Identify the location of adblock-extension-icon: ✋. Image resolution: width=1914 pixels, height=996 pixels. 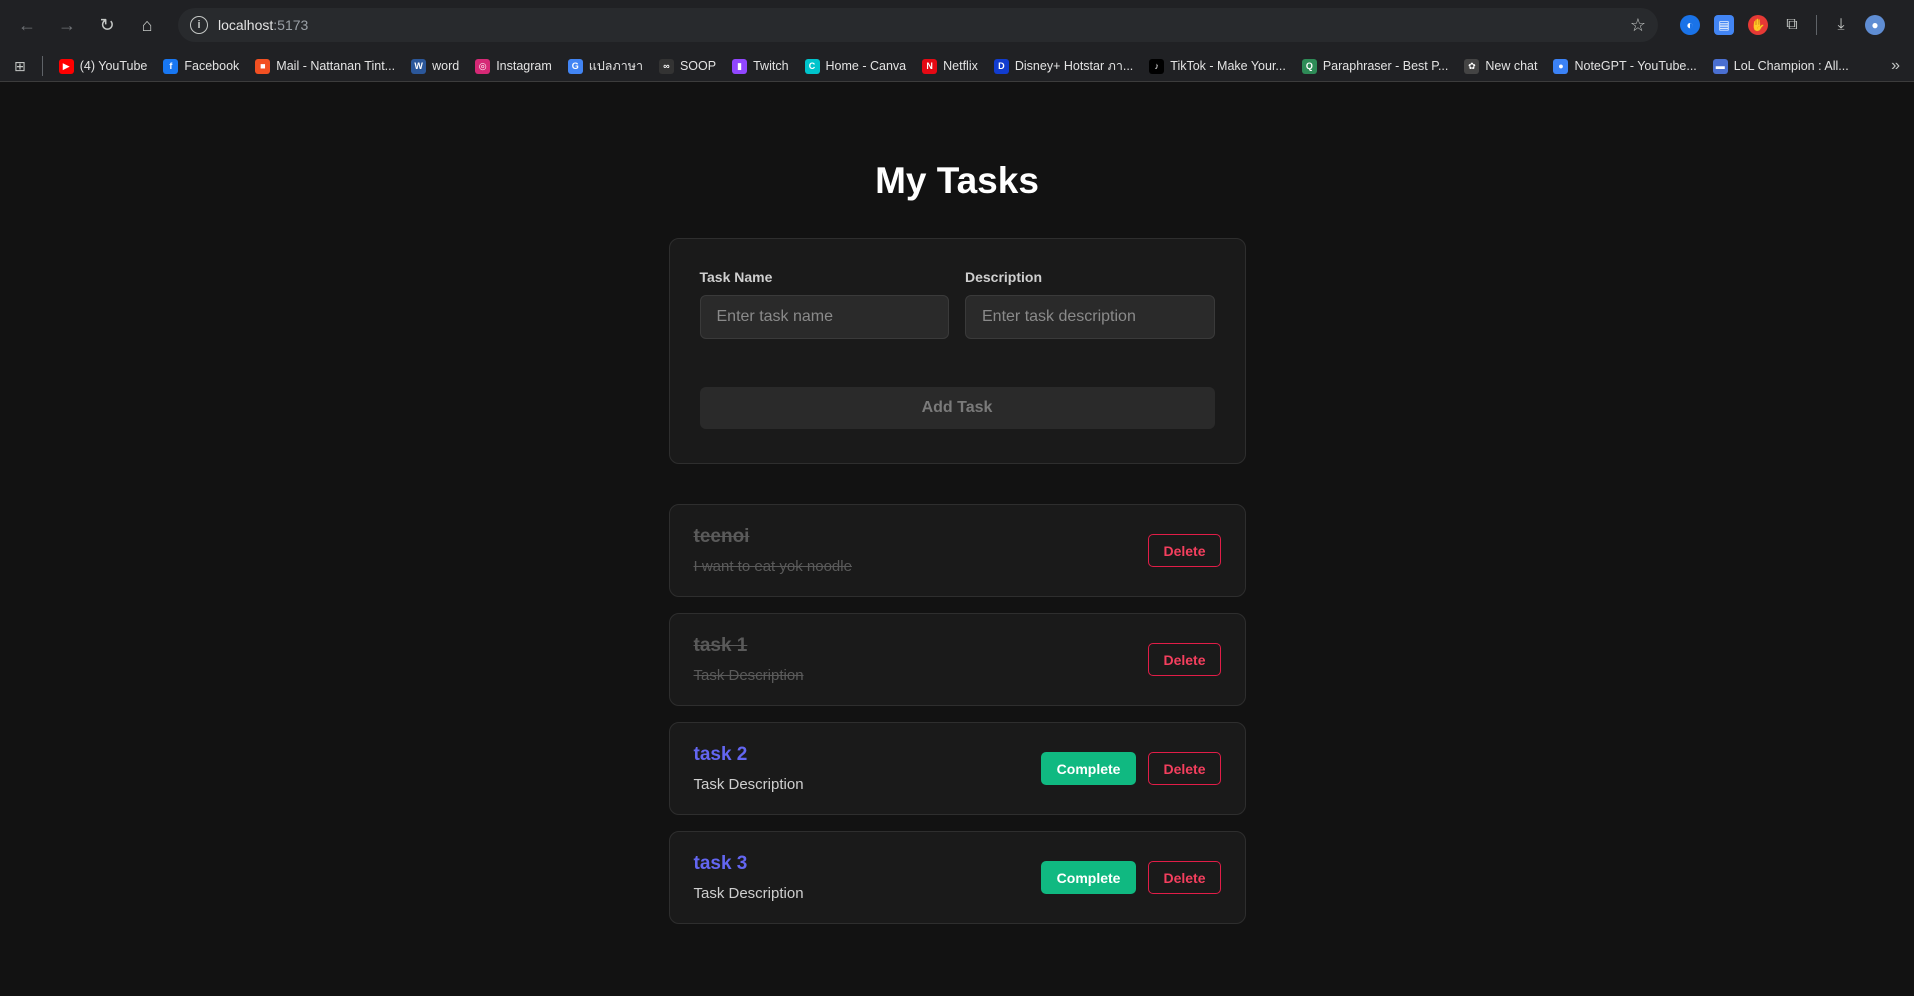
(1758, 25).